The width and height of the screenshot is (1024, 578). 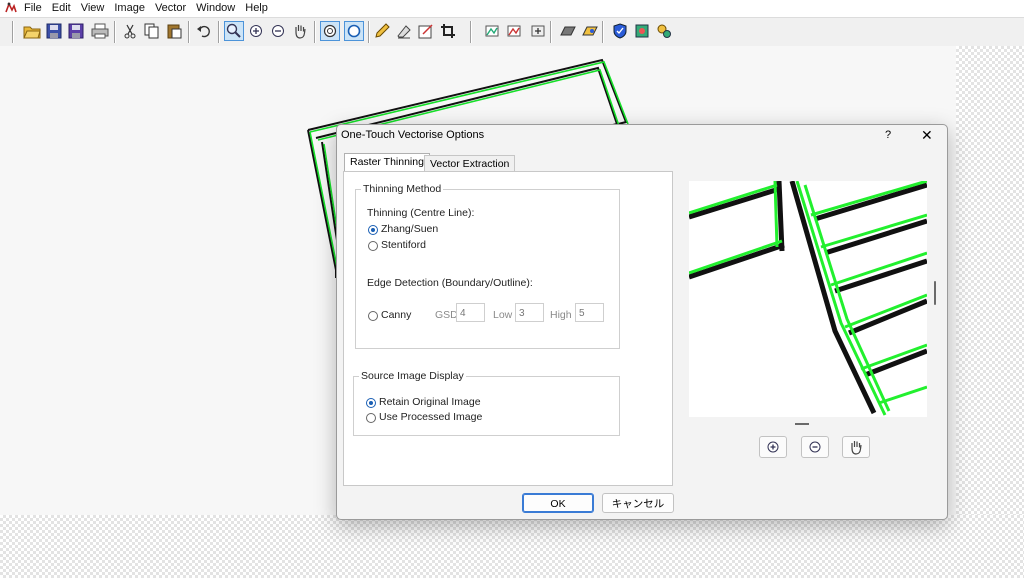 What do you see at coordinates (412, 376) in the screenshot?
I see `source-image-display-legend: Source Image Display` at bounding box center [412, 376].